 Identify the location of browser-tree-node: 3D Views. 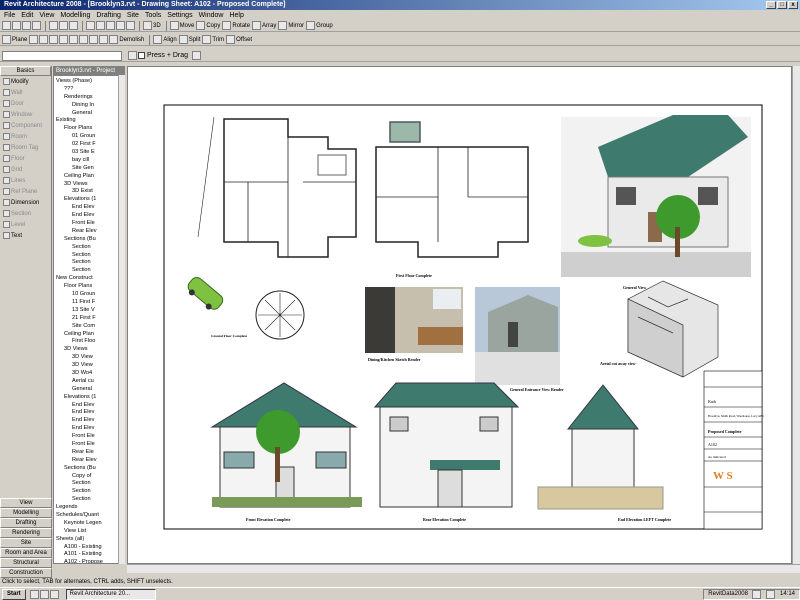
(89, 350).